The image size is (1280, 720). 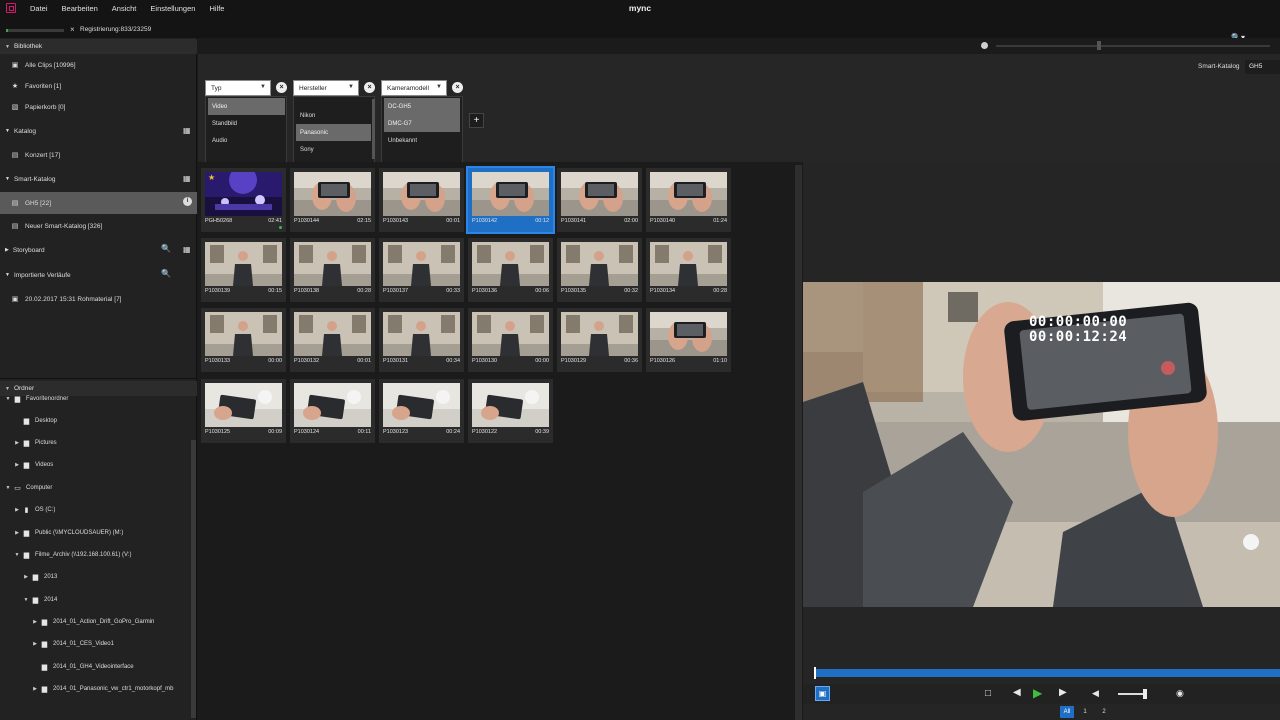 I want to click on clip-thumbnail: P1030142 00:12, so click(x=510, y=200).